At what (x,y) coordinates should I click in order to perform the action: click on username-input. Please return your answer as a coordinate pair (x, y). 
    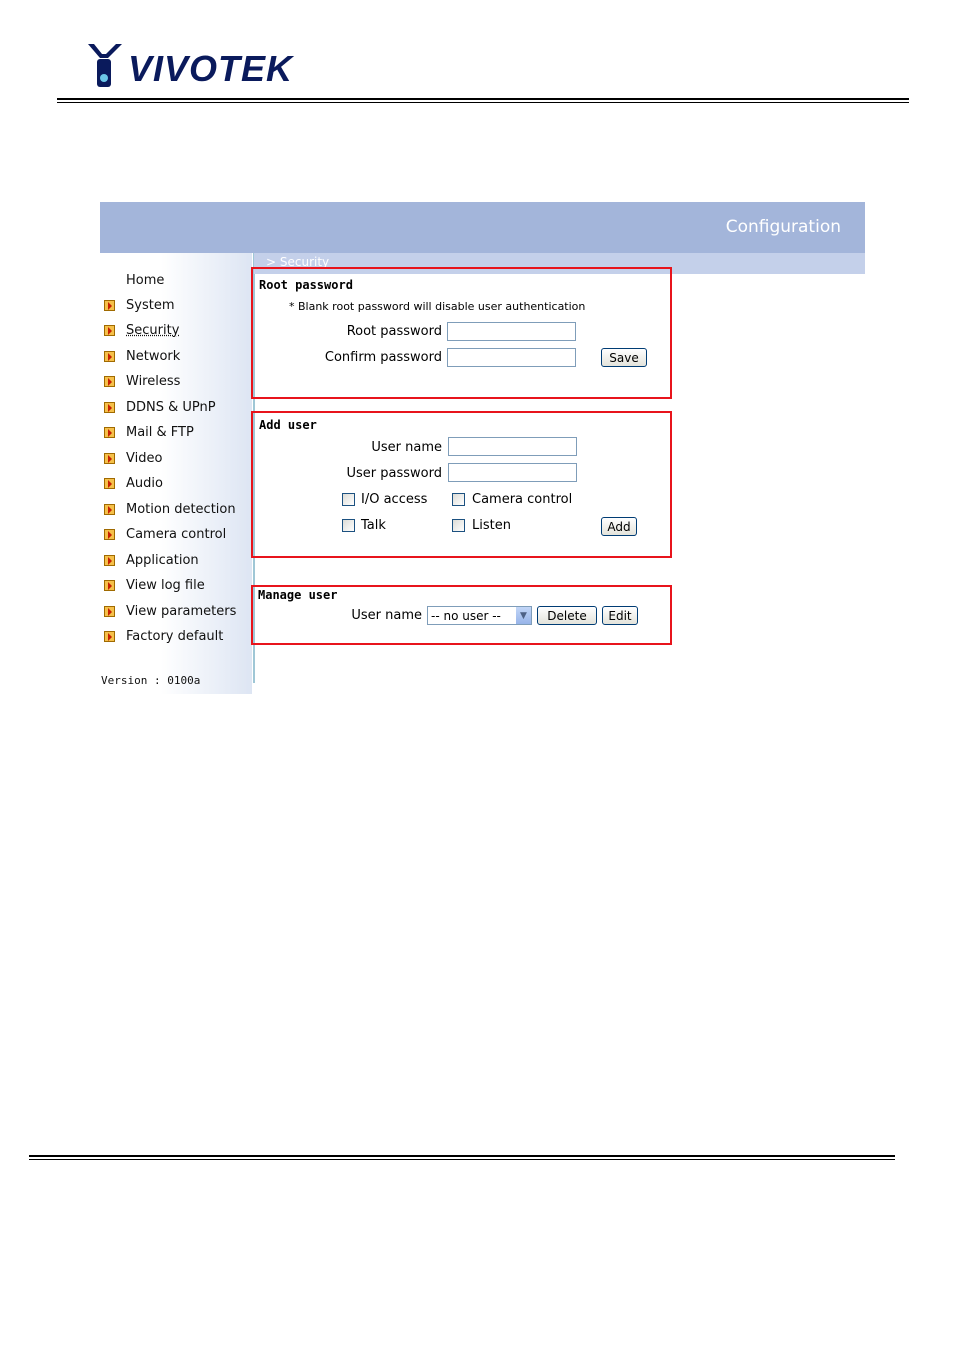
    Looking at the image, I should click on (512, 446).